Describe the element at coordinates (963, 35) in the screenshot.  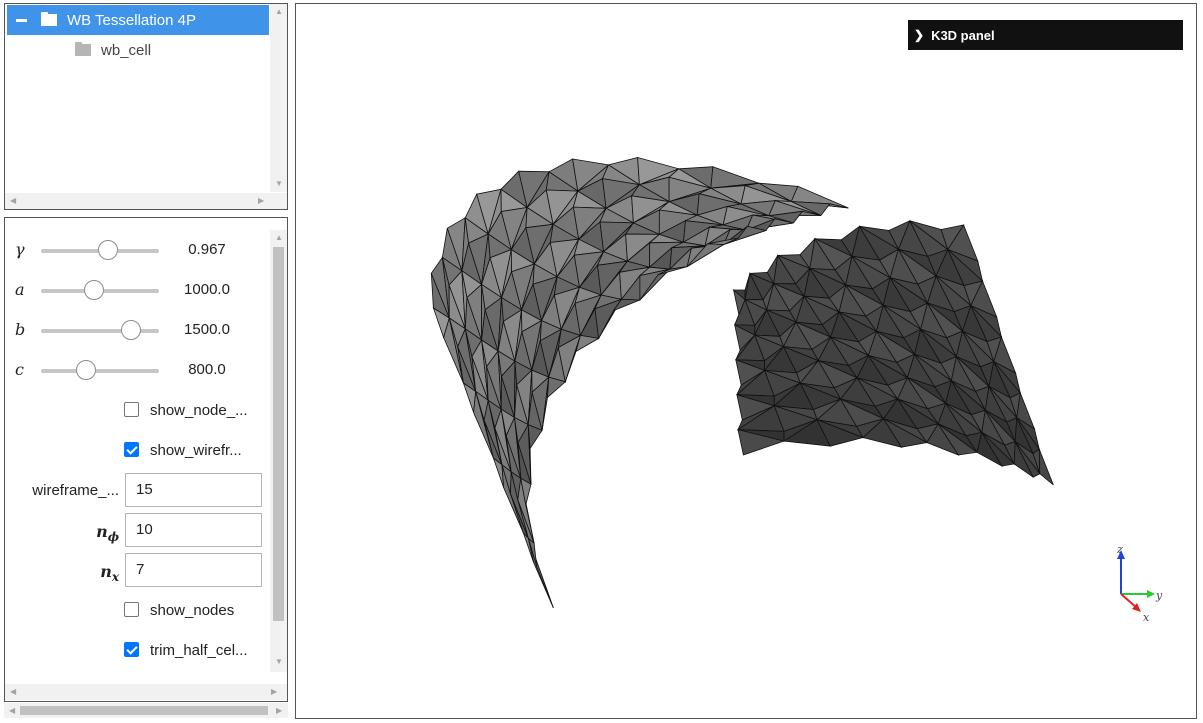
I see `k3d-panel-label: K3D panel` at that location.